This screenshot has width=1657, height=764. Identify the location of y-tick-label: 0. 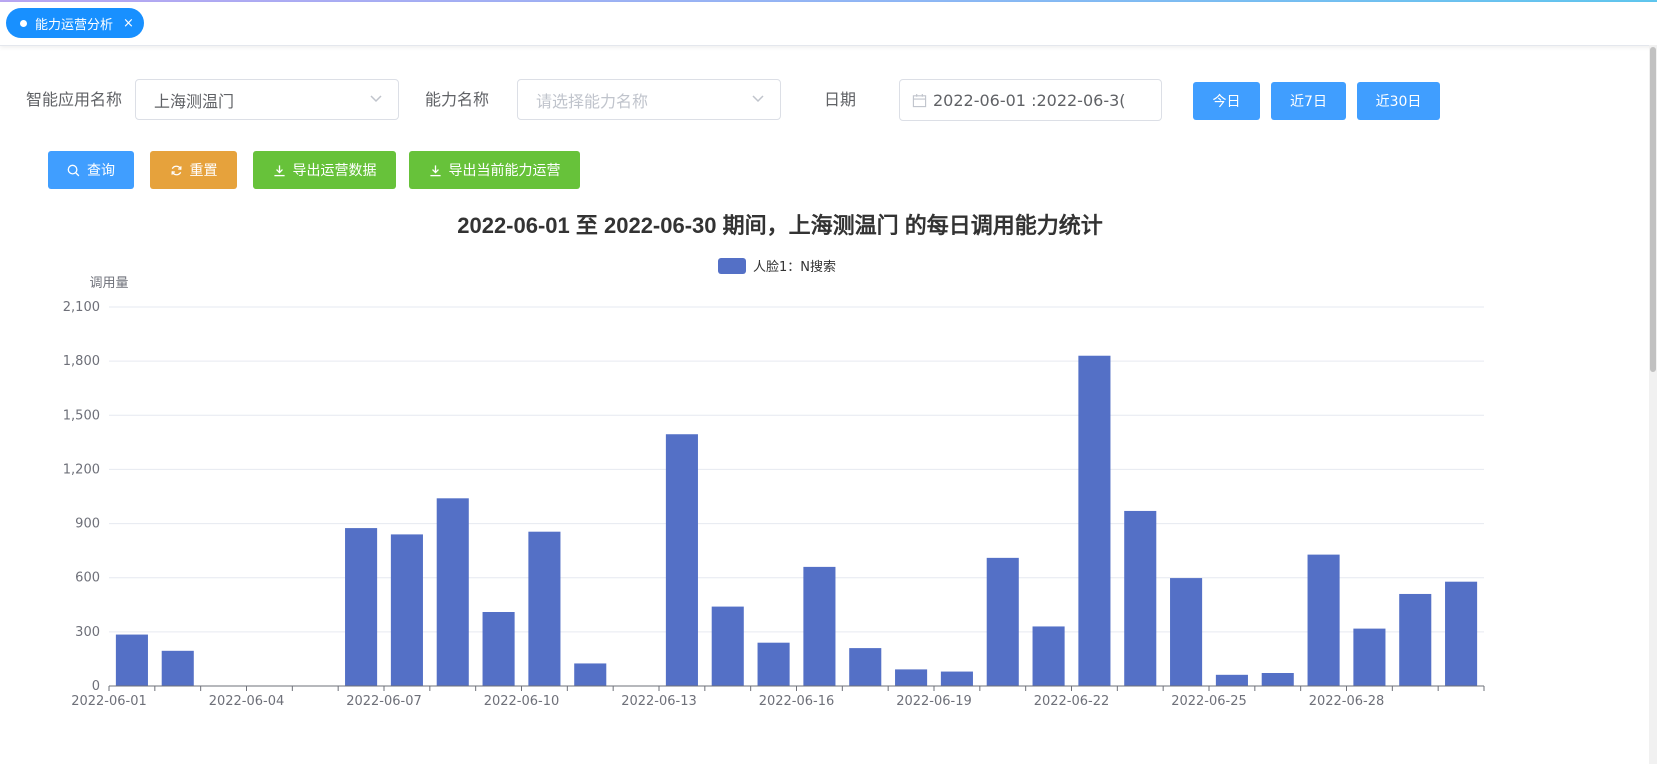
(96, 686).